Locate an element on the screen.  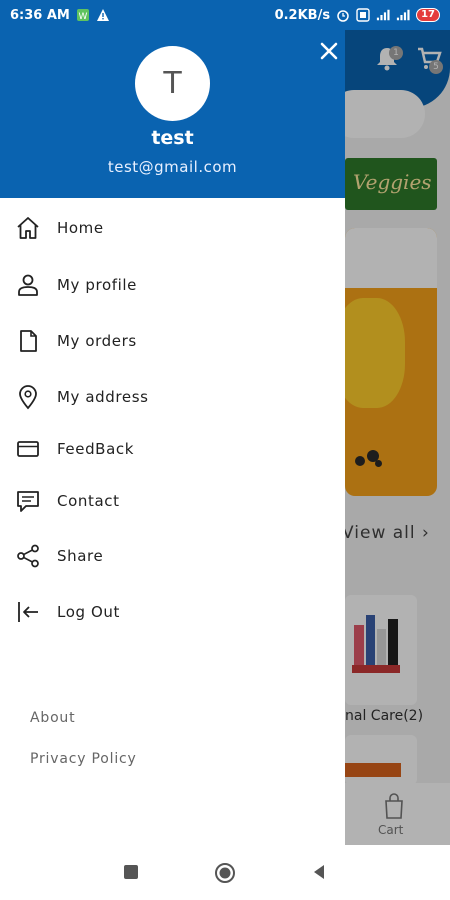
person-icon is located at coordinates (28, 285).